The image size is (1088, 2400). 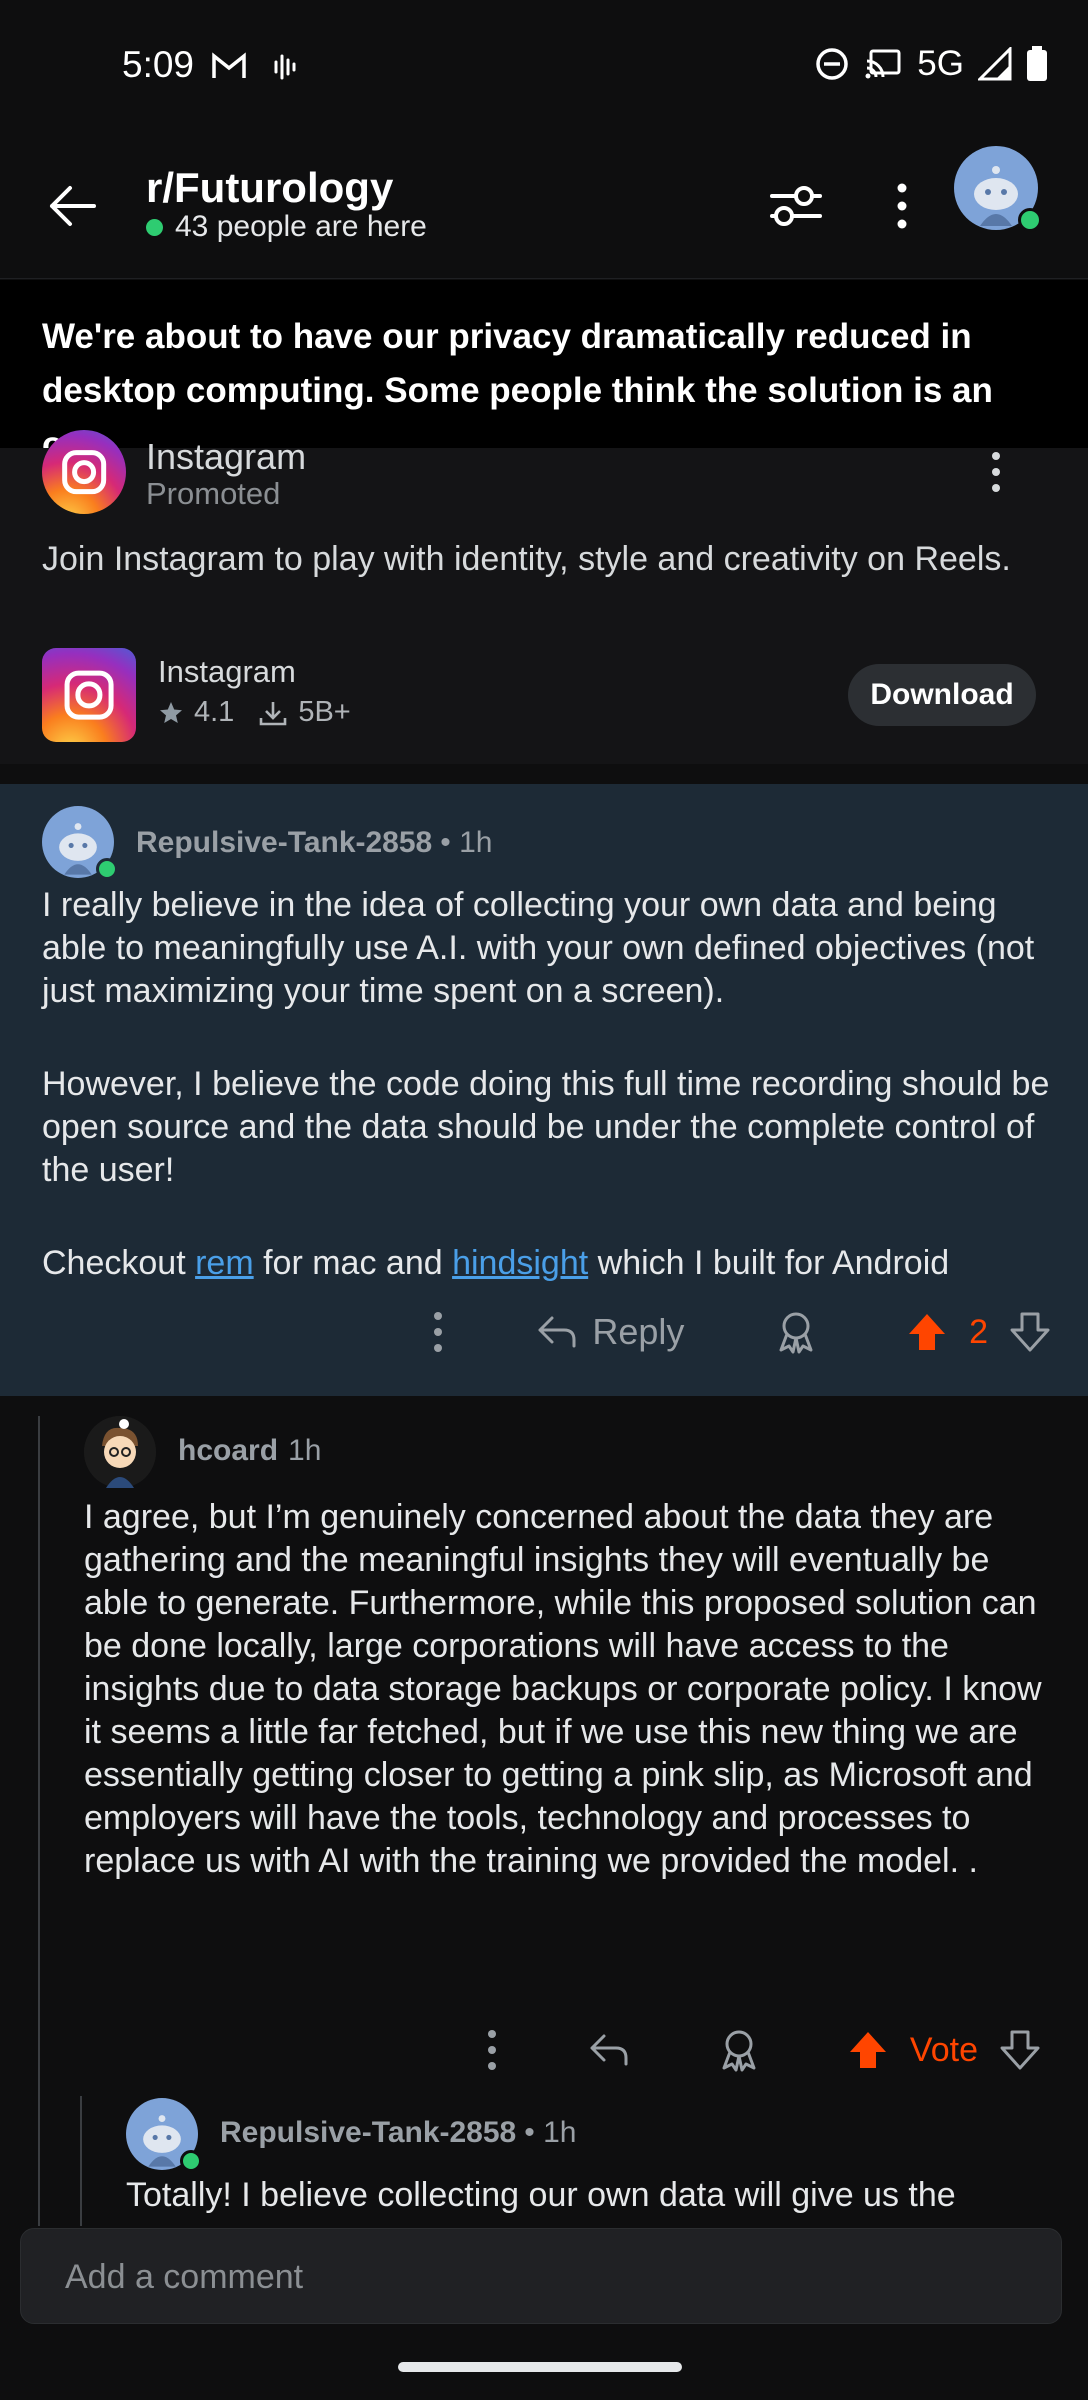 I want to click on vote-controls: 2, so click(x=978, y=1332).